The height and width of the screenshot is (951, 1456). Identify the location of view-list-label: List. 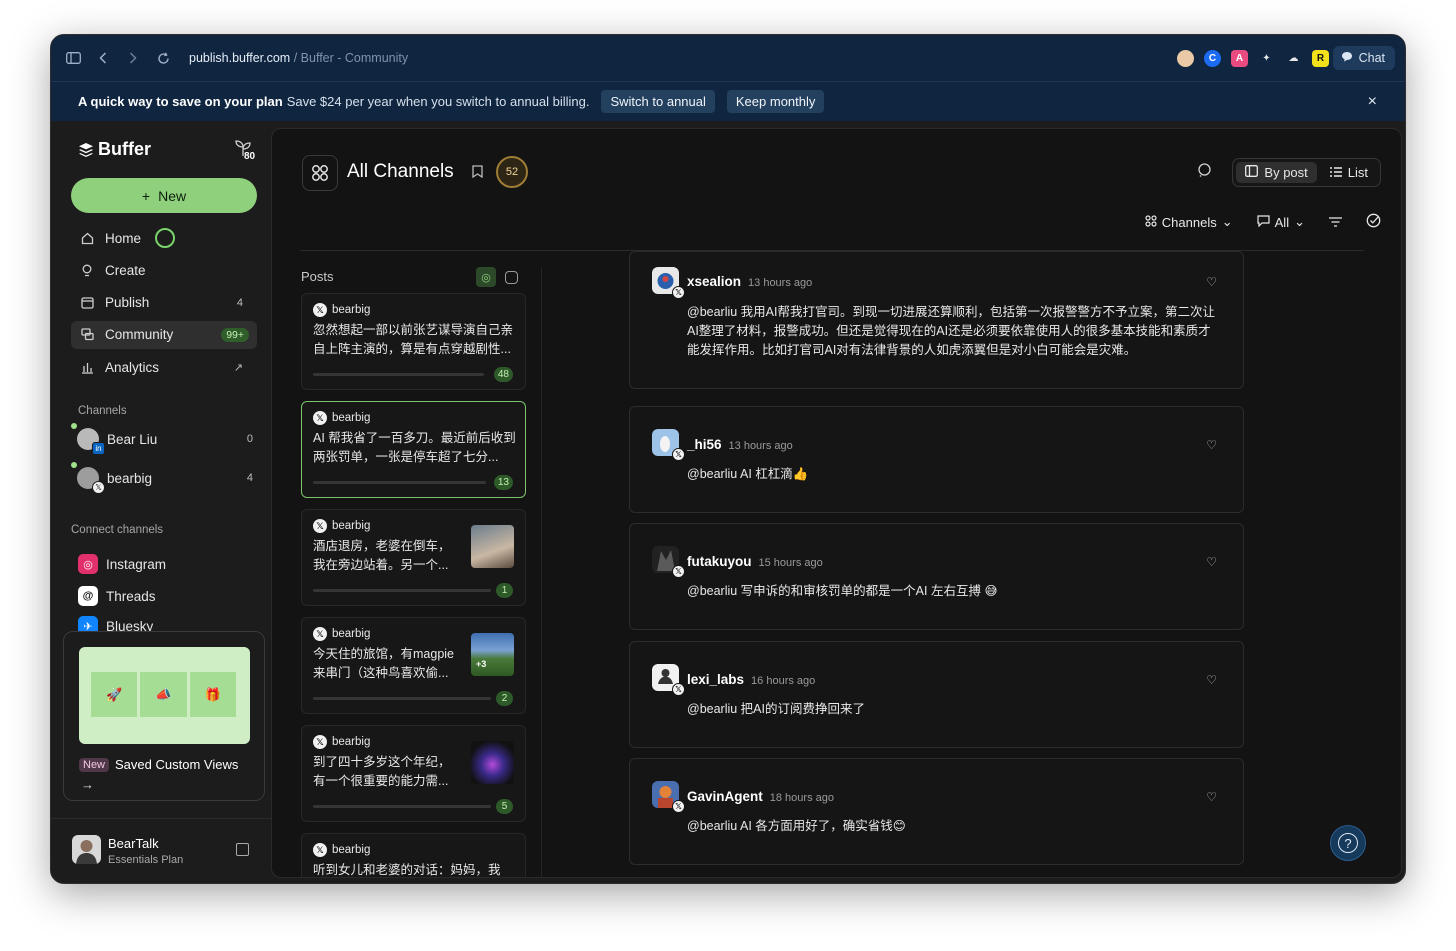
(1357, 172).